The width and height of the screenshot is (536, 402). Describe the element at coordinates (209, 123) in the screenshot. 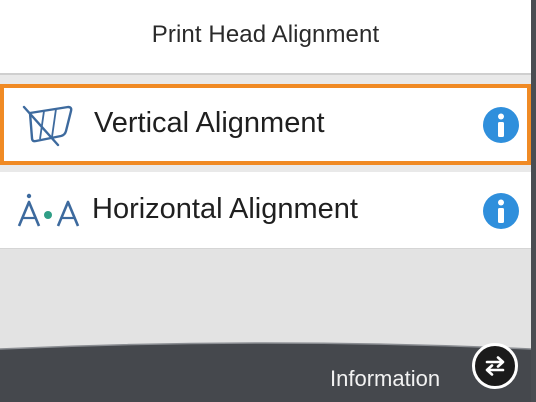

I see `menu-item-label: Vertical Alignment` at that location.